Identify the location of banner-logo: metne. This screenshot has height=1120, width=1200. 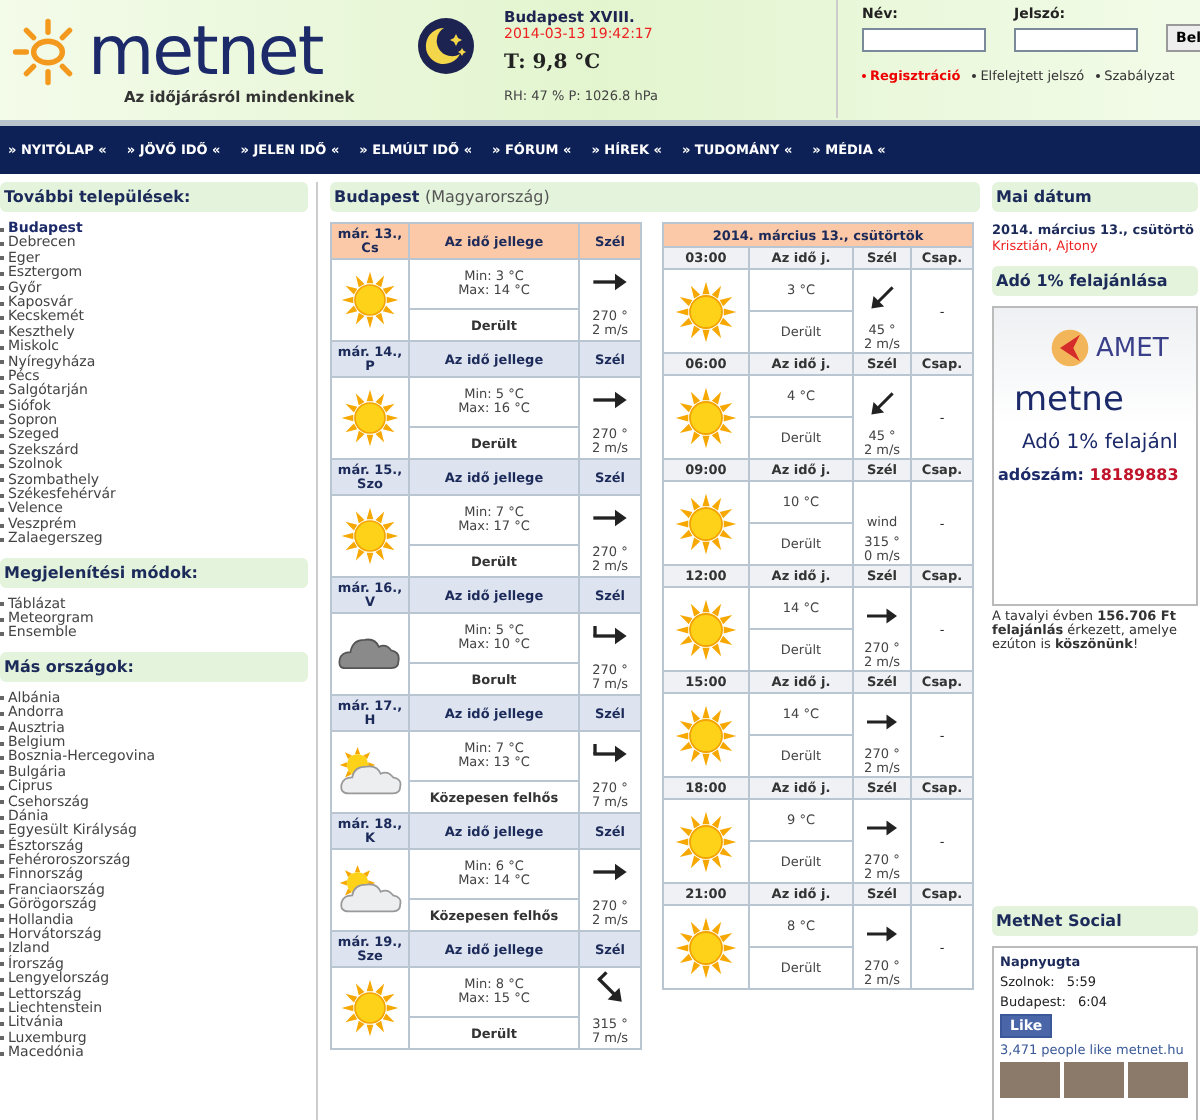
(1069, 400).